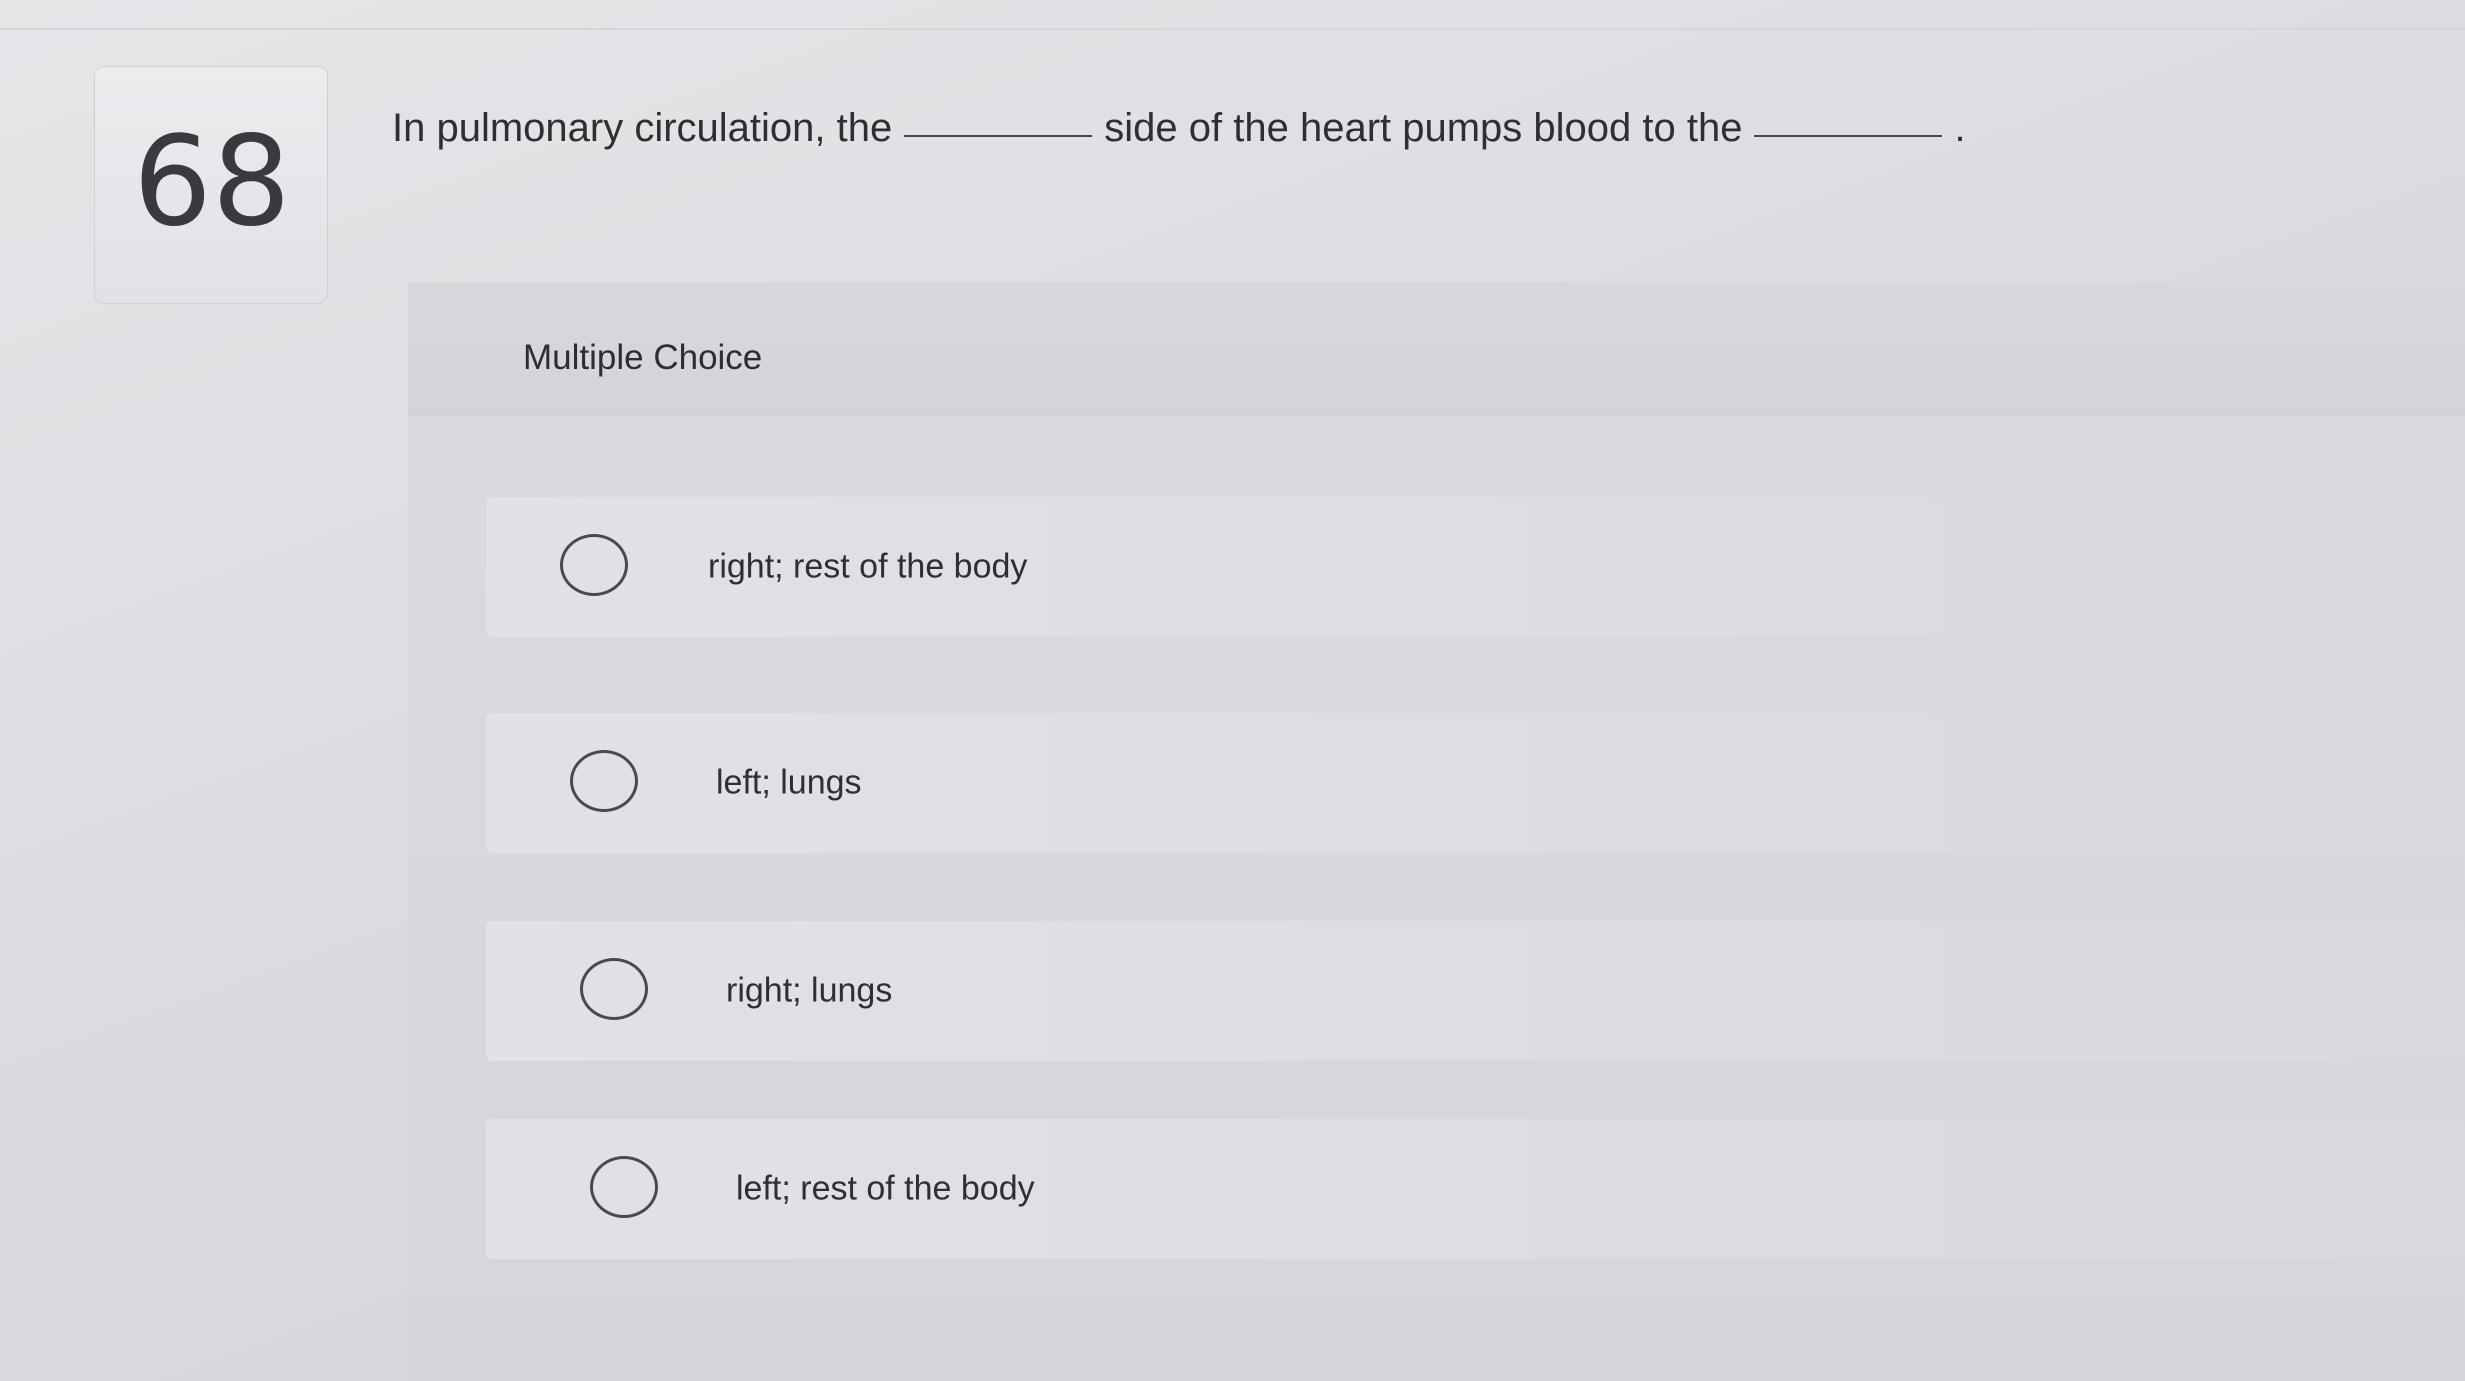 This screenshot has height=1381, width=2465. What do you see at coordinates (885, 1188) in the screenshot?
I see `answer-option-label: left; rest of the body` at bounding box center [885, 1188].